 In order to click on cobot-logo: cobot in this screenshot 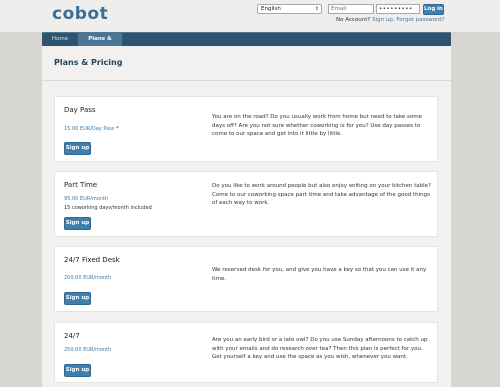, I will do `click(80, 14)`.